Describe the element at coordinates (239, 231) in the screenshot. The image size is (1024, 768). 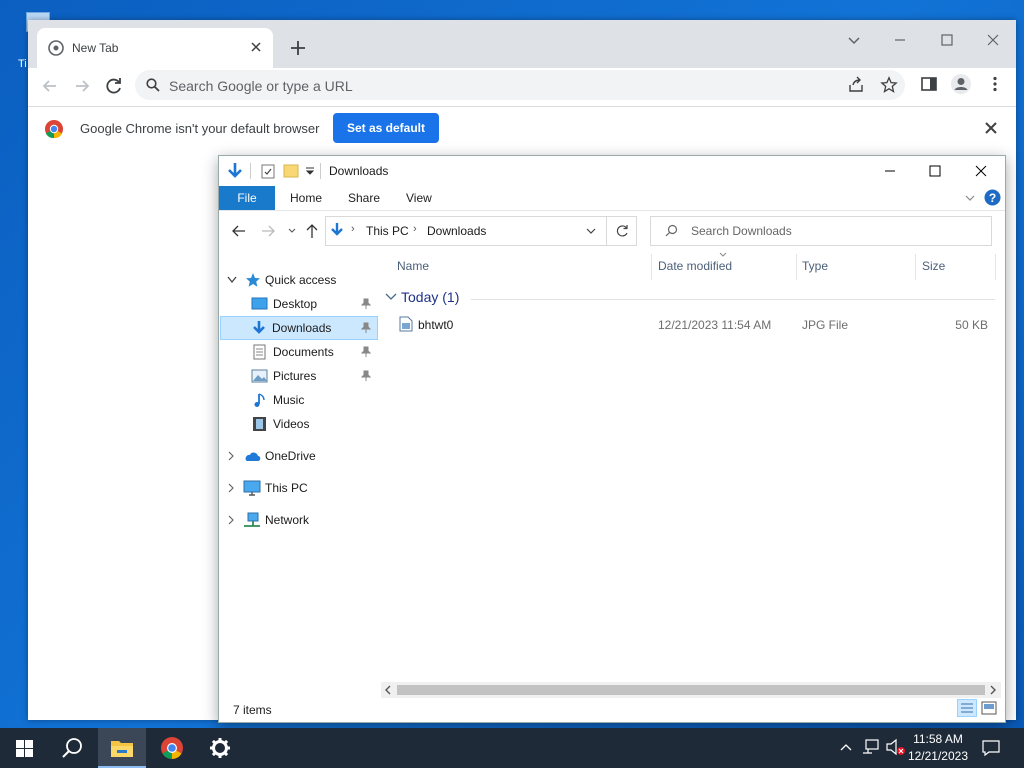
I see `nav-back-icon` at that location.